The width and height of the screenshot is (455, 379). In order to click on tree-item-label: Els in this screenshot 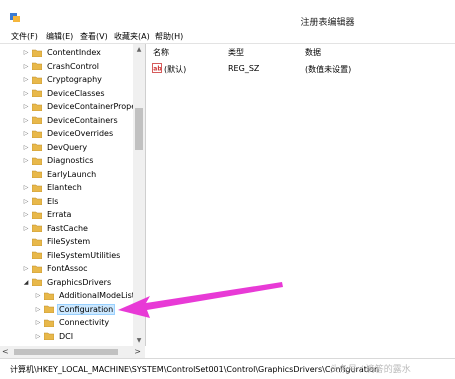, I will do `click(53, 201)`.